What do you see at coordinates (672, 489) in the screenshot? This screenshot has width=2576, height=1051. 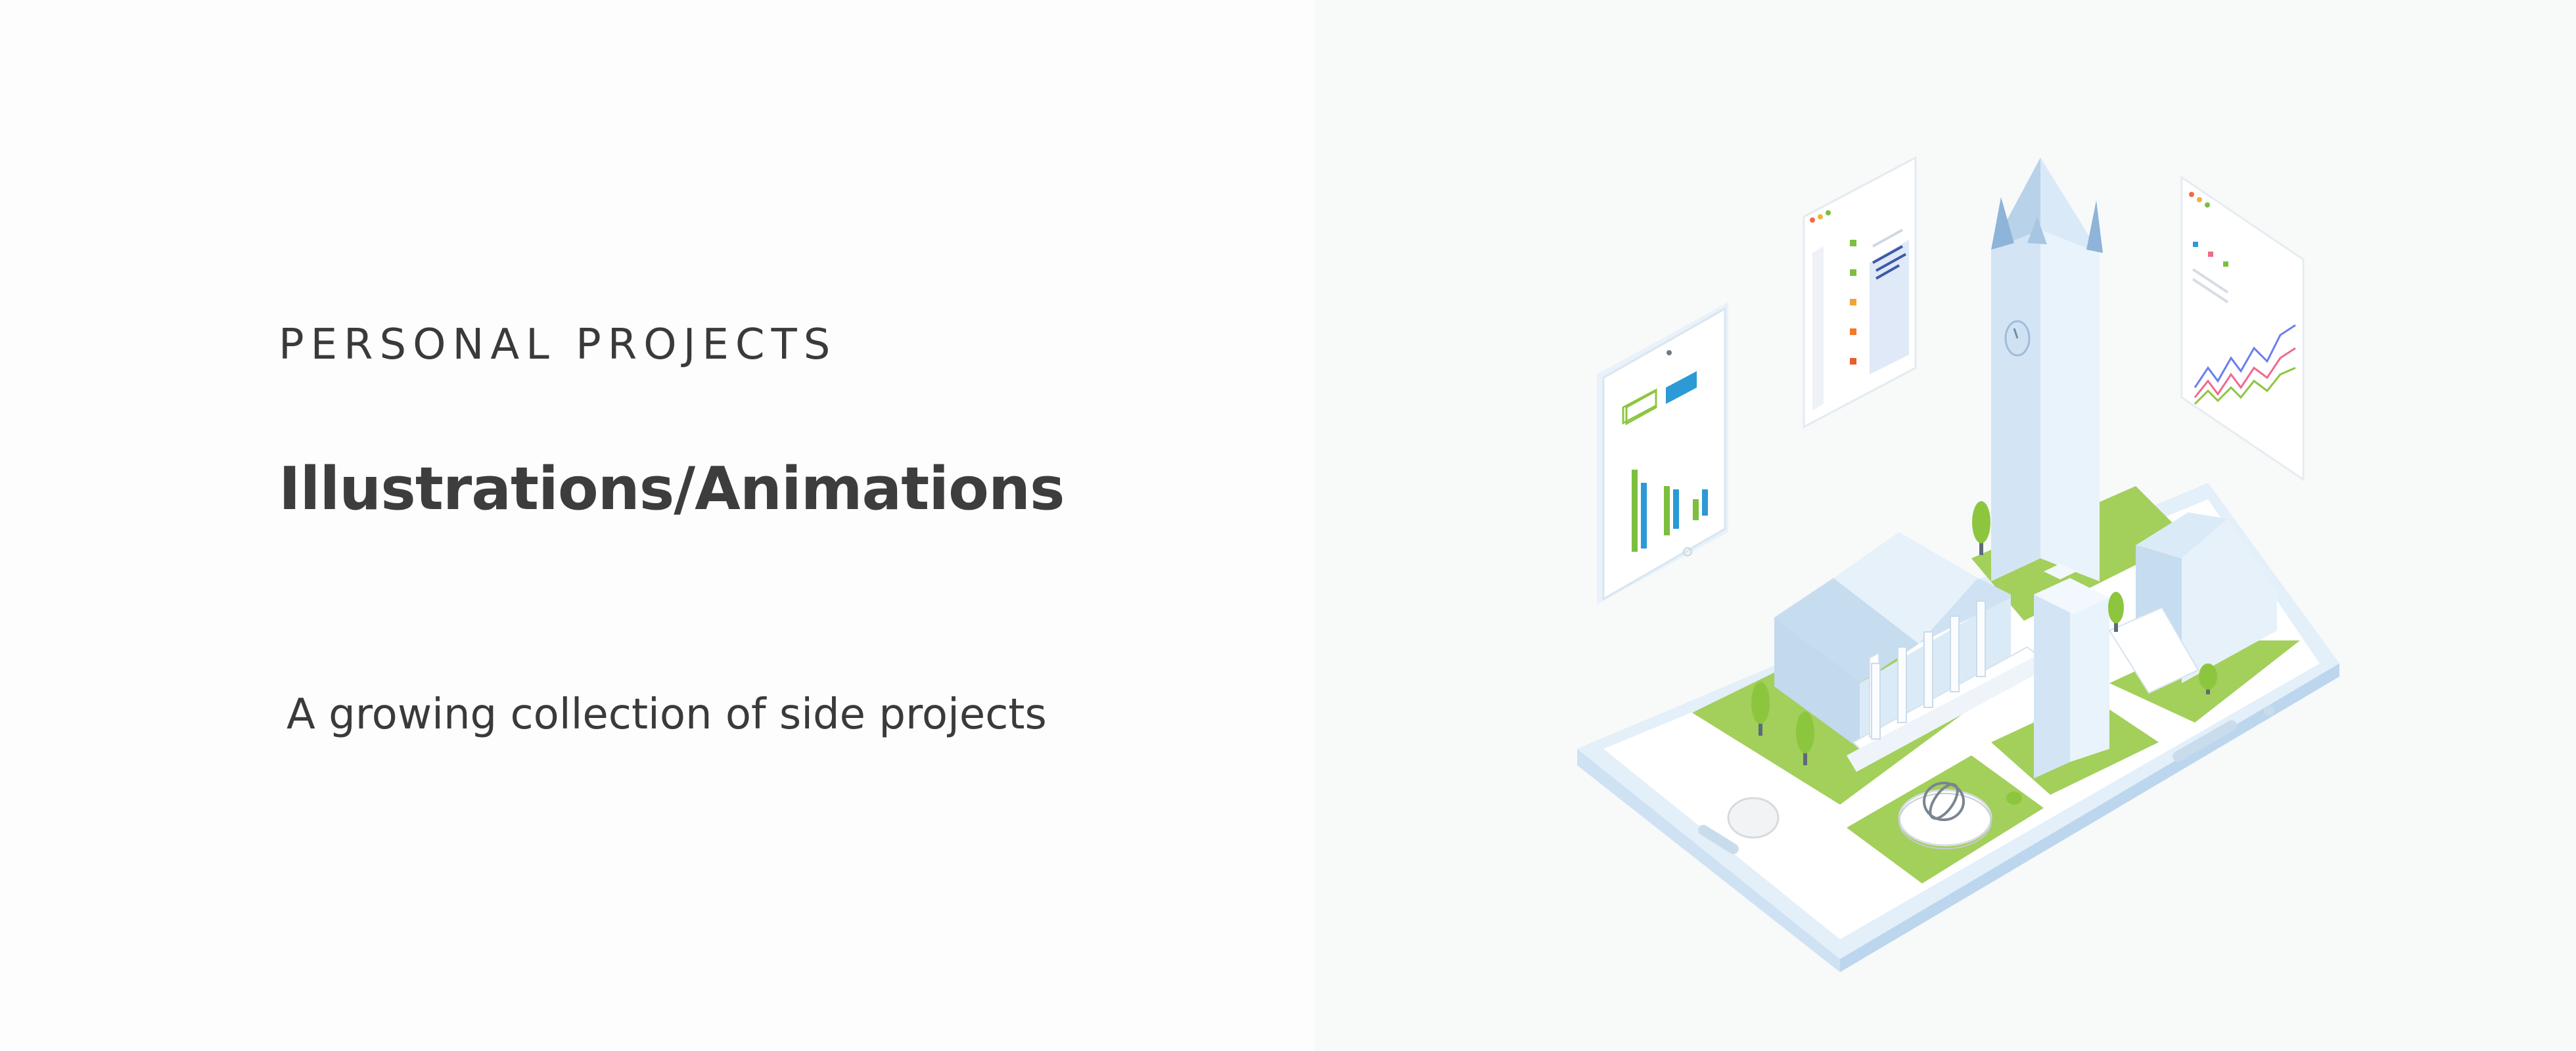 I see `page-title: Illustrations/Animations` at bounding box center [672, 489].